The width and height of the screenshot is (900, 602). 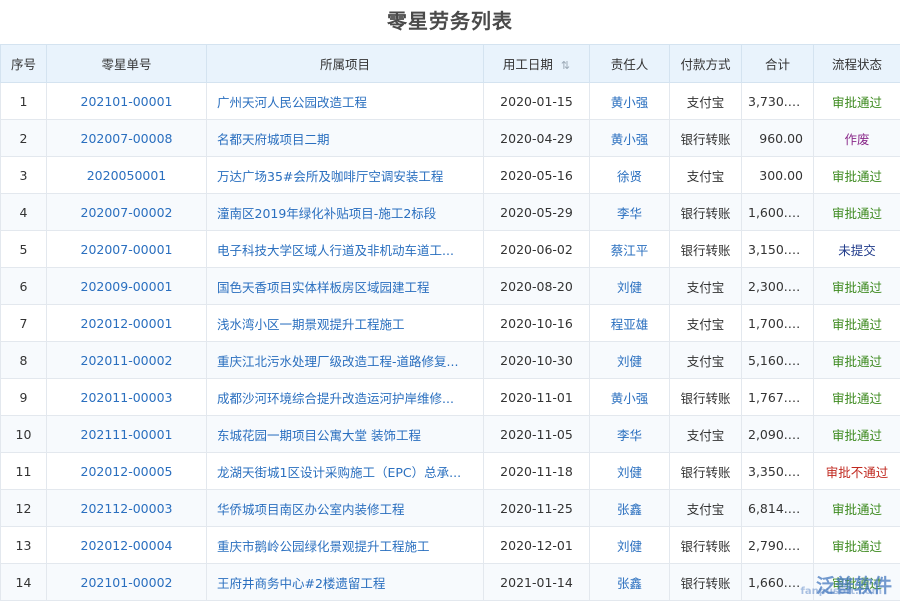 I want to click on cell-project-link: 浅水湾小区一期景观提升工程施工, so click(x=345, y=323).